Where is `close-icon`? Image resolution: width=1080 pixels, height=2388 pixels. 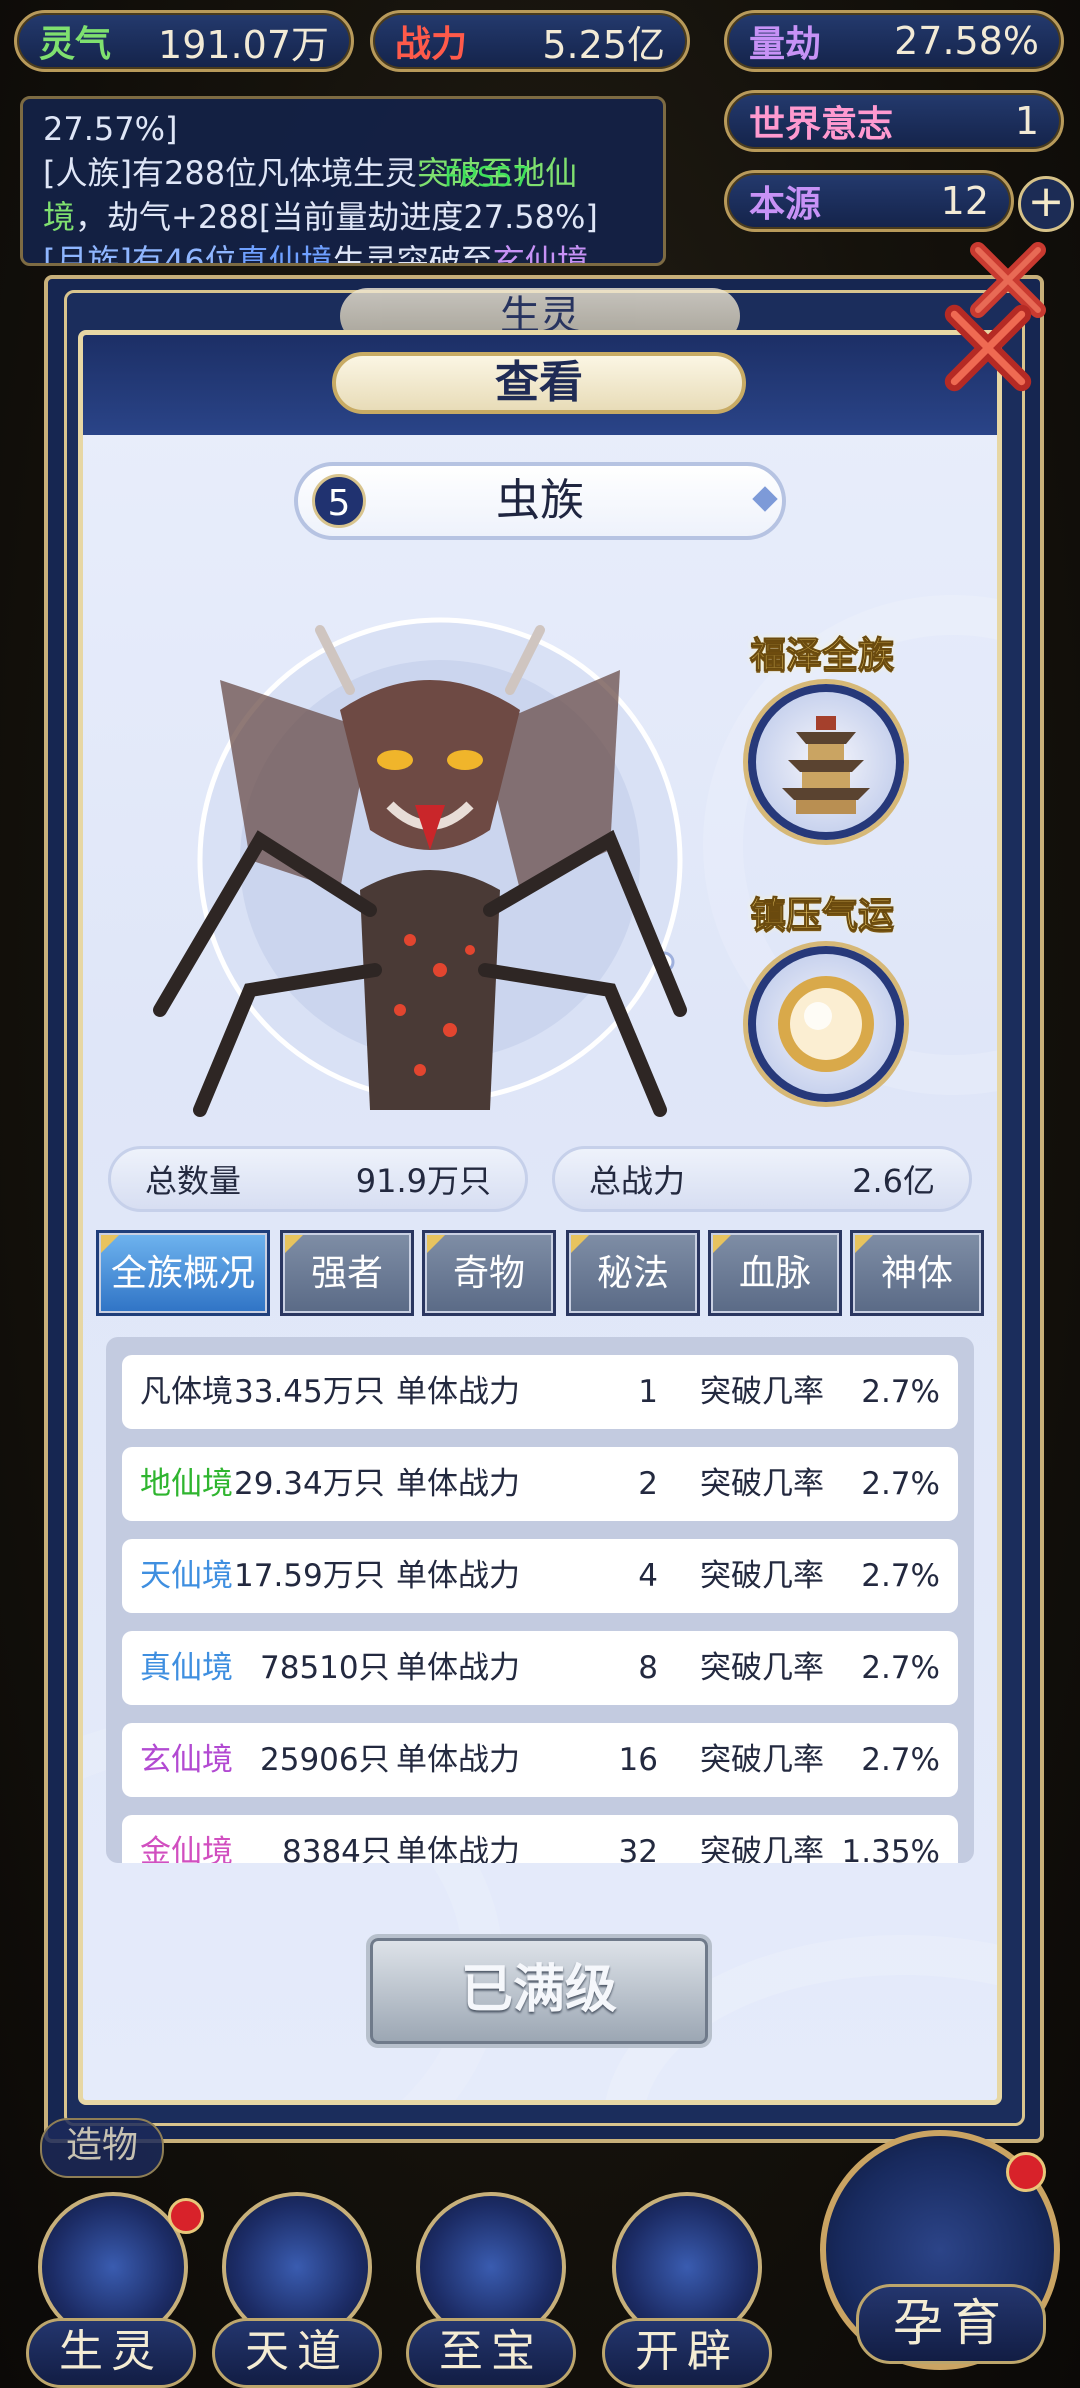 close-icon is located at coordinates (988, 348).